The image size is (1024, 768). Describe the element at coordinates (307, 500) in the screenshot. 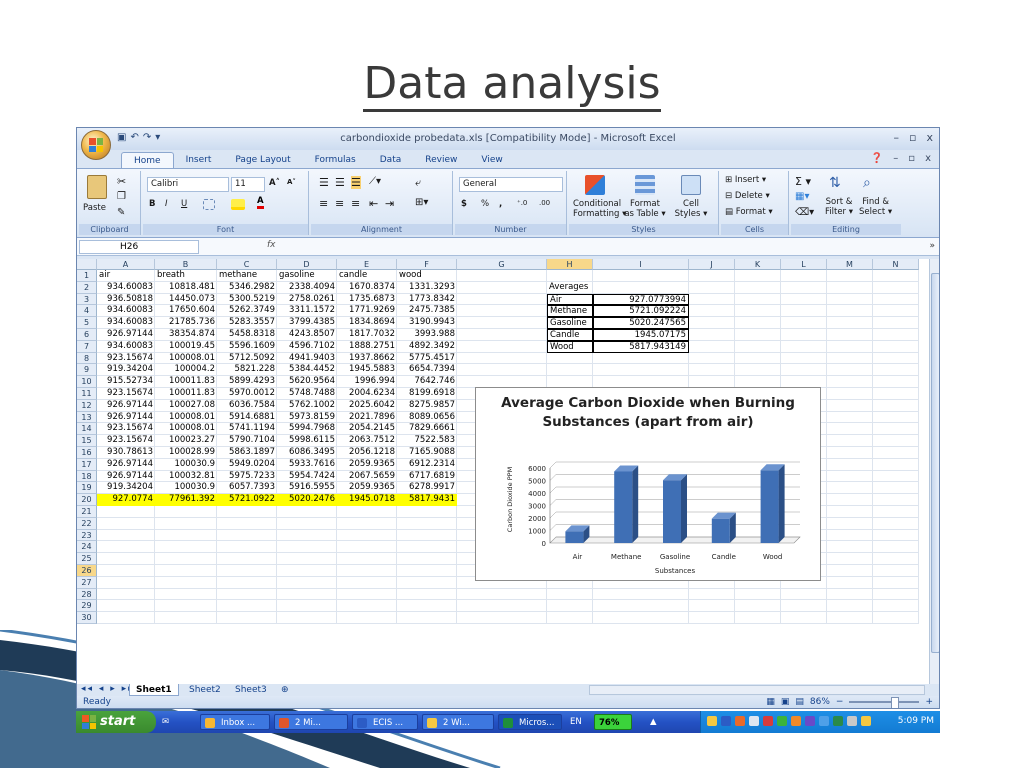

I see `average-cell: 5020.2476` at that location.